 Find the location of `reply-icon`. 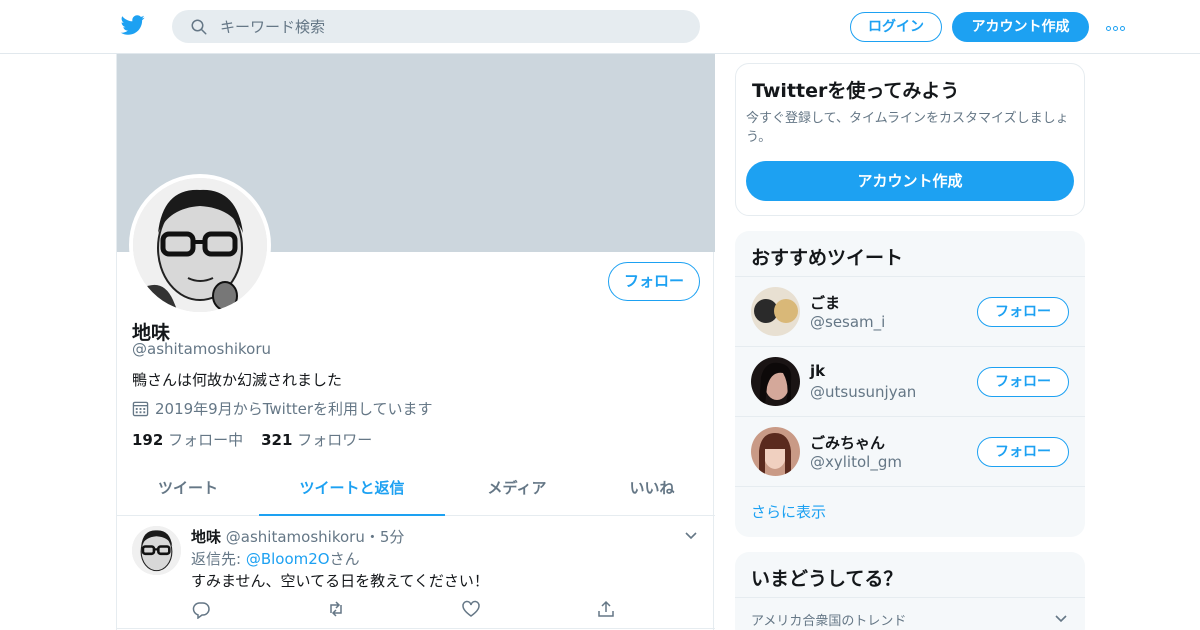

reply-icon is located at coordinates (201, 609).